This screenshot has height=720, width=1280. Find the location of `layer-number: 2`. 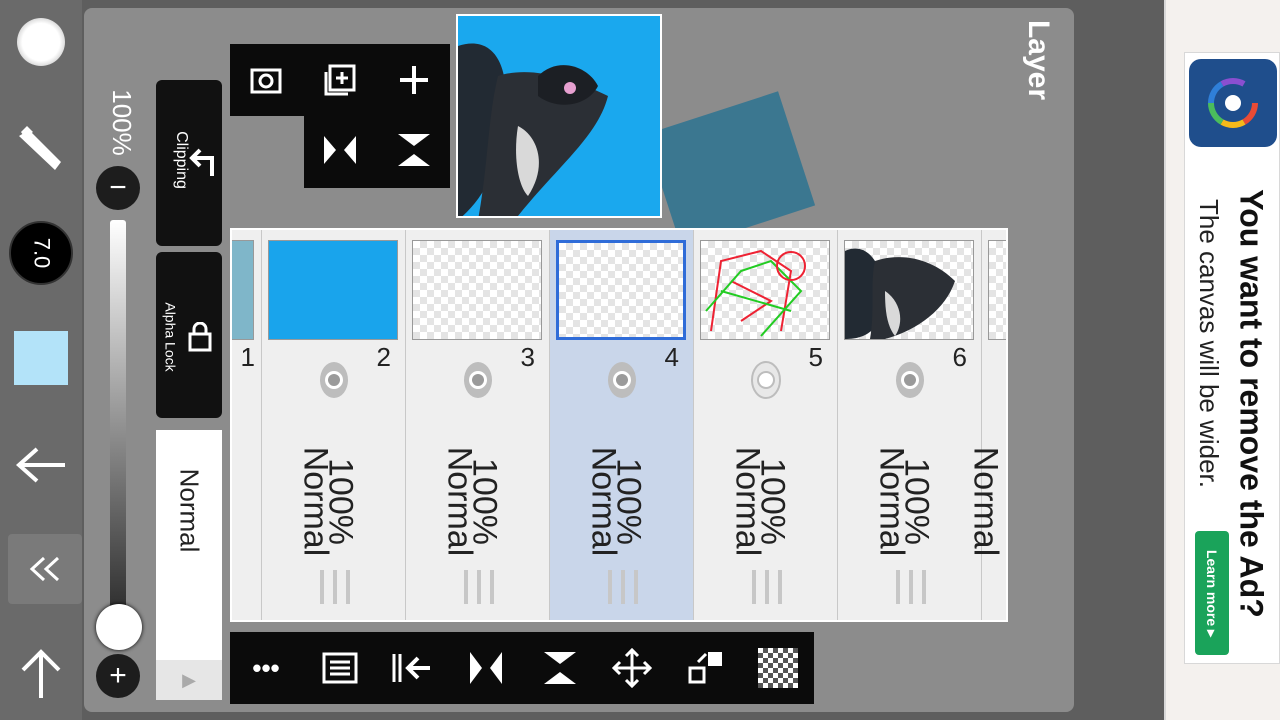

layer-number: 2 is located at coordinates (383, 357).